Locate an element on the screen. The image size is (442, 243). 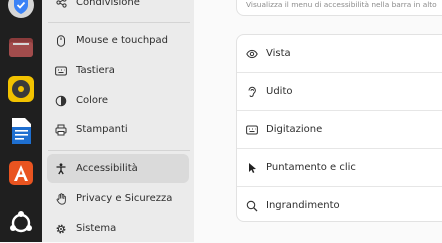
sidebar-item-label: Colore is located at coordinates (92, 100).